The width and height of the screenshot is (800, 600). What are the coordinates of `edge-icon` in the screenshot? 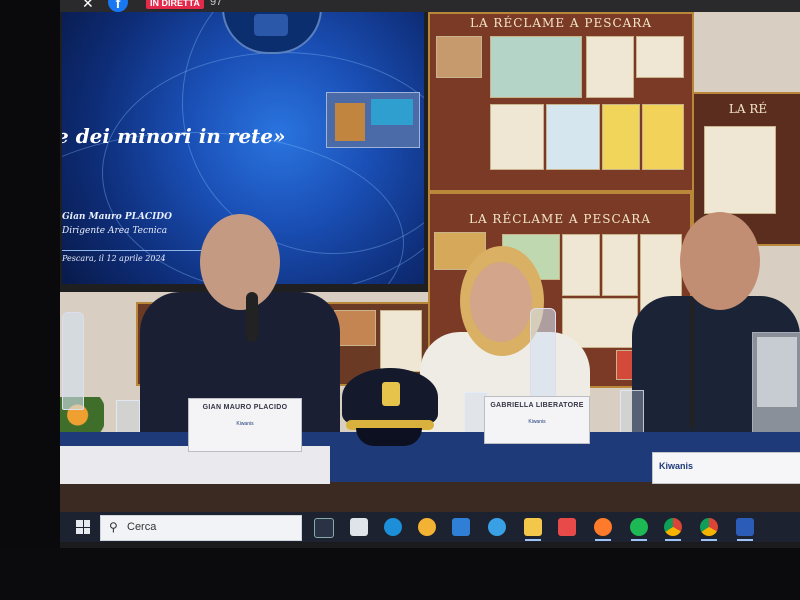 It's located at (393, 527).